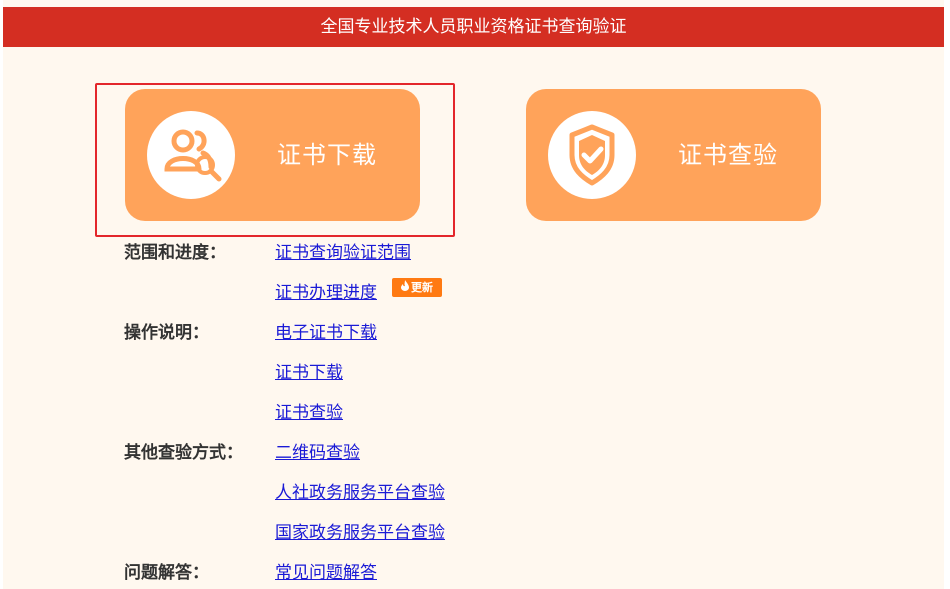 The image size is (950, 589). Describe the element at coordinates (309, 370) in the screenshot. I see `certificate-download-help-link: 证书下载` at that location.